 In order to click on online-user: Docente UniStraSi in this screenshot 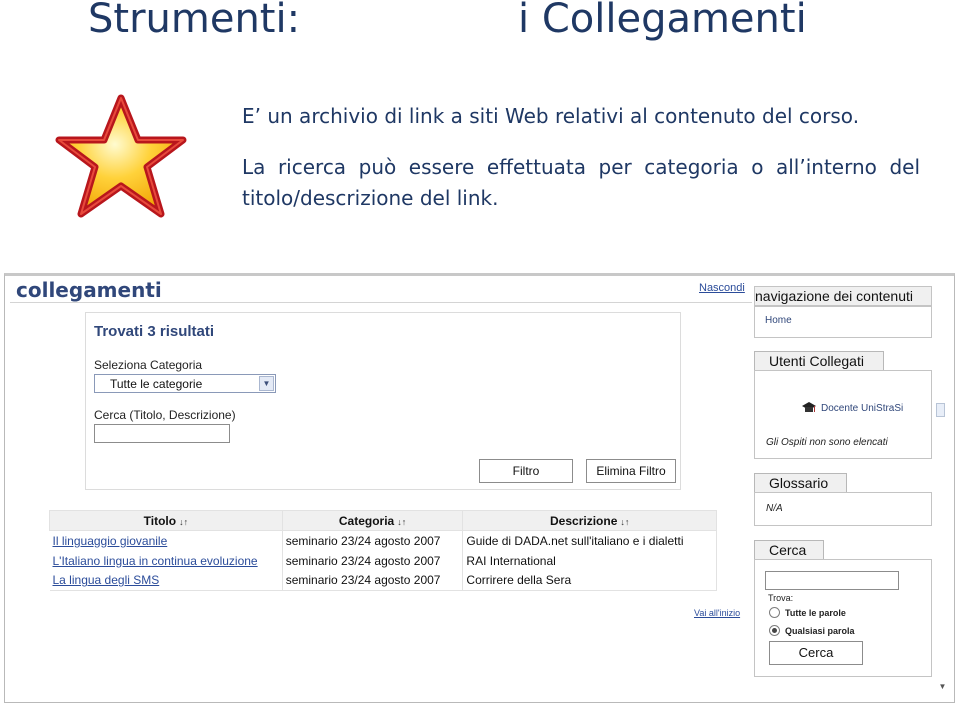, I will do `click(862, 408)`.